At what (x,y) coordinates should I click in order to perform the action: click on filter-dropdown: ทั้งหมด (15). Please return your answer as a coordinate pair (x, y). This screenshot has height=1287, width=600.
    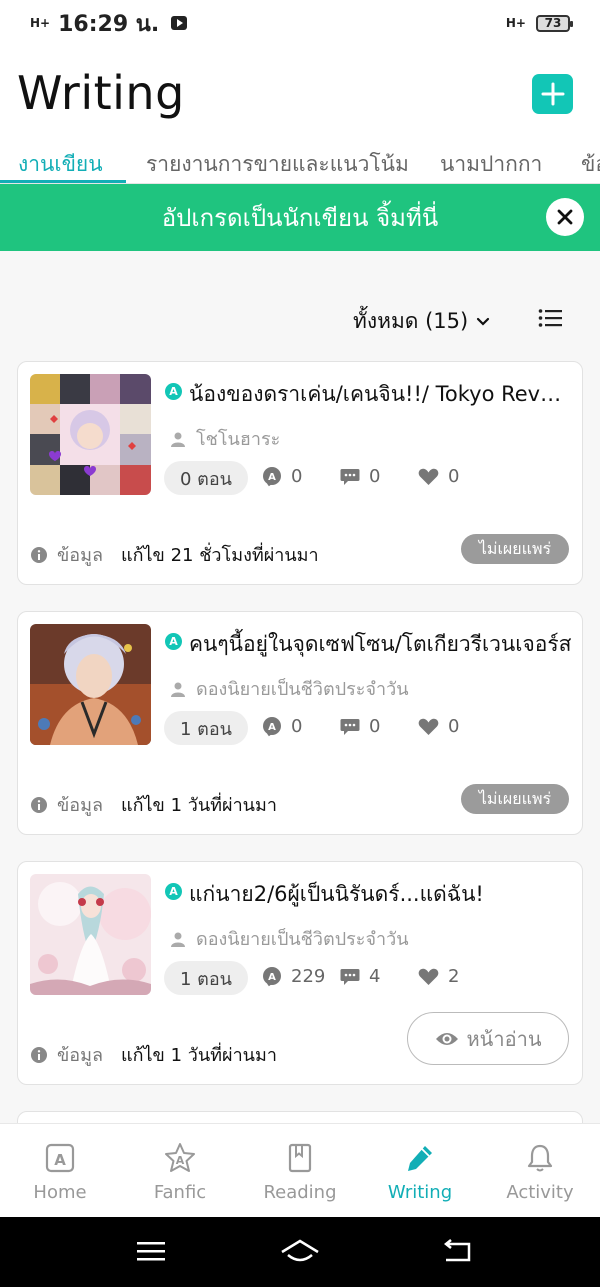
    Looking at the image, I should click on (421, 321).